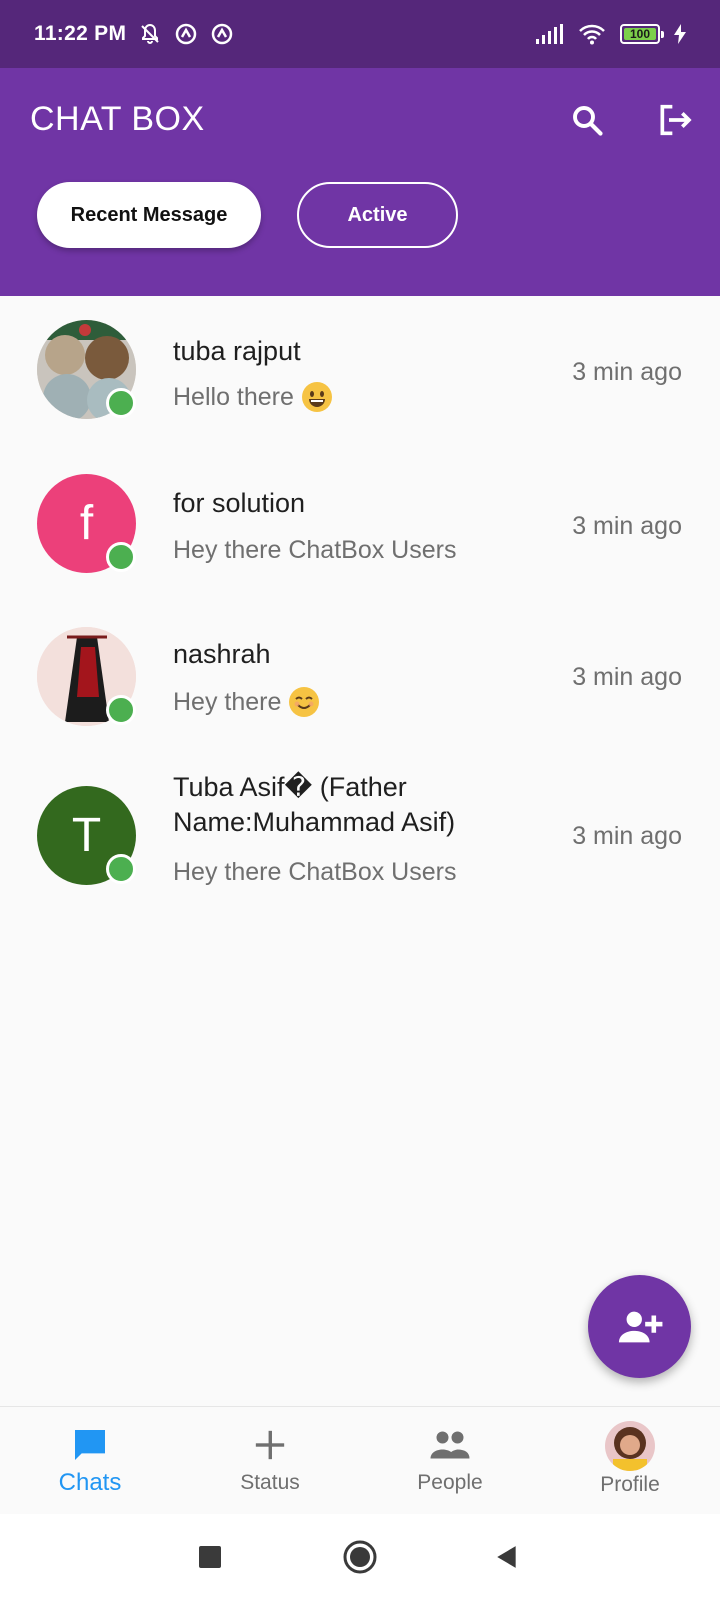 The image size is (720, 1600). I want to click on app-notification-icon, so click(186, 34).